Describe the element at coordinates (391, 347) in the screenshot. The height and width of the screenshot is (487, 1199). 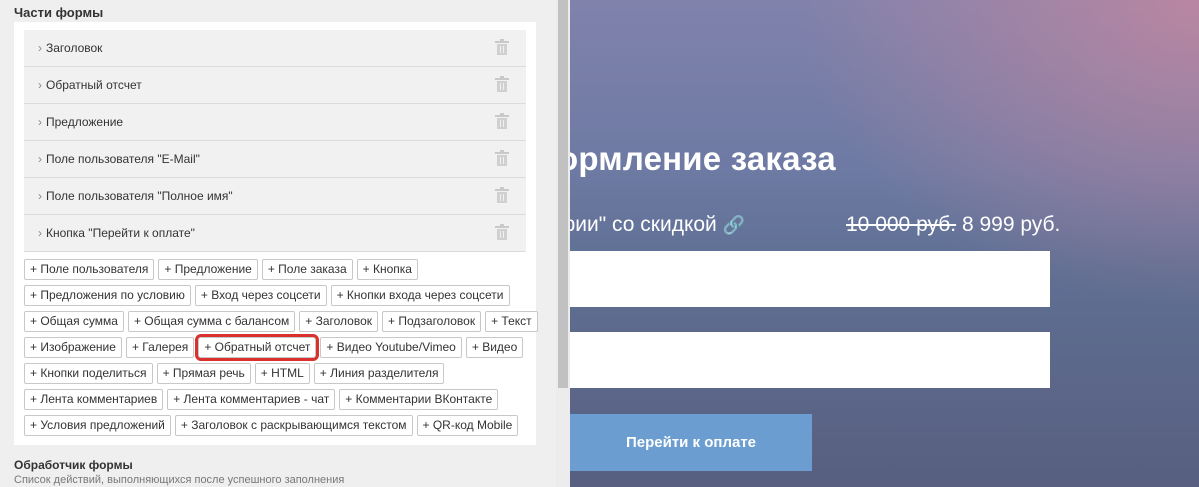
I see `add-part-chip: + Видео Youtube/Vimeo` at that location.